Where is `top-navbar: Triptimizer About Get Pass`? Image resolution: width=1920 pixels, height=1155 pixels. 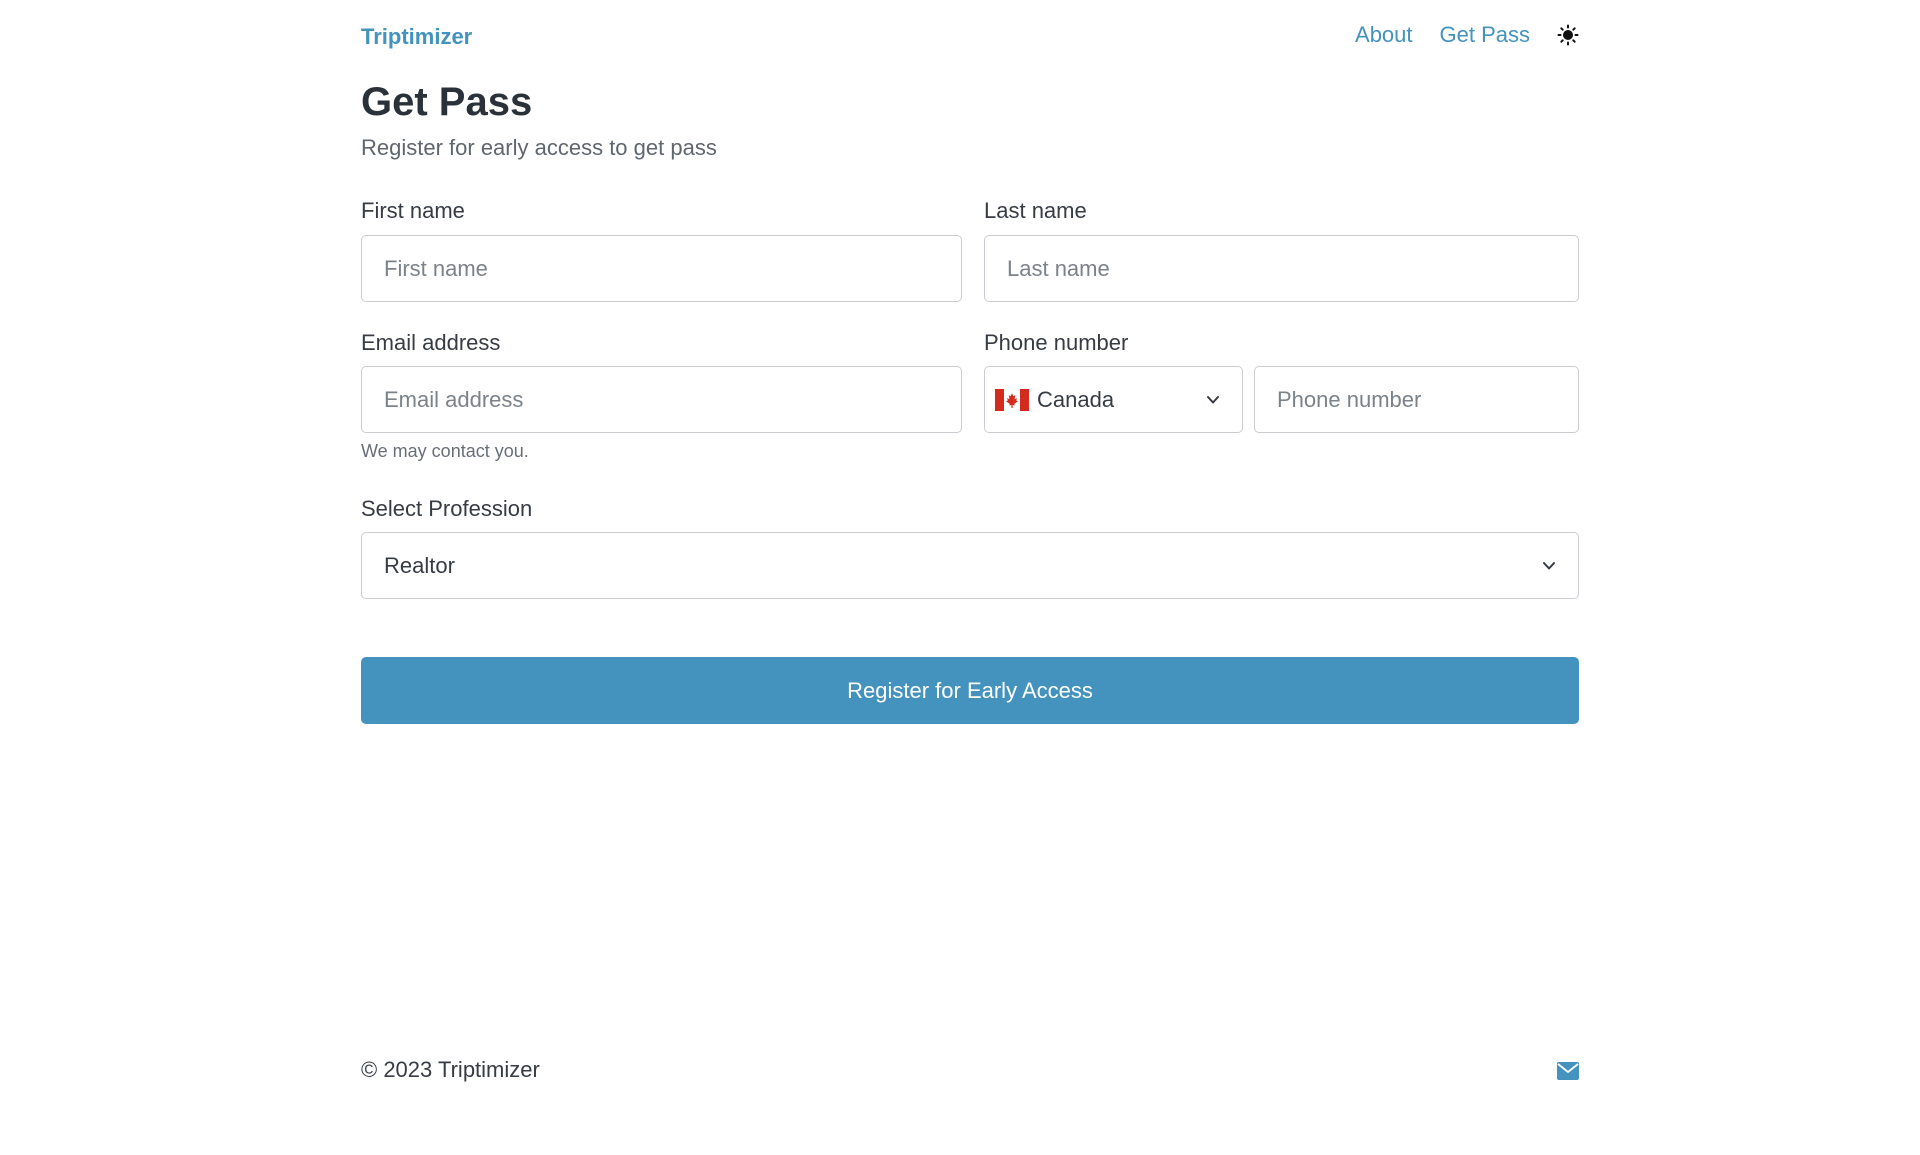 top-navbar: Triptimizer About Get Pass is located at coordinates (970, 38).